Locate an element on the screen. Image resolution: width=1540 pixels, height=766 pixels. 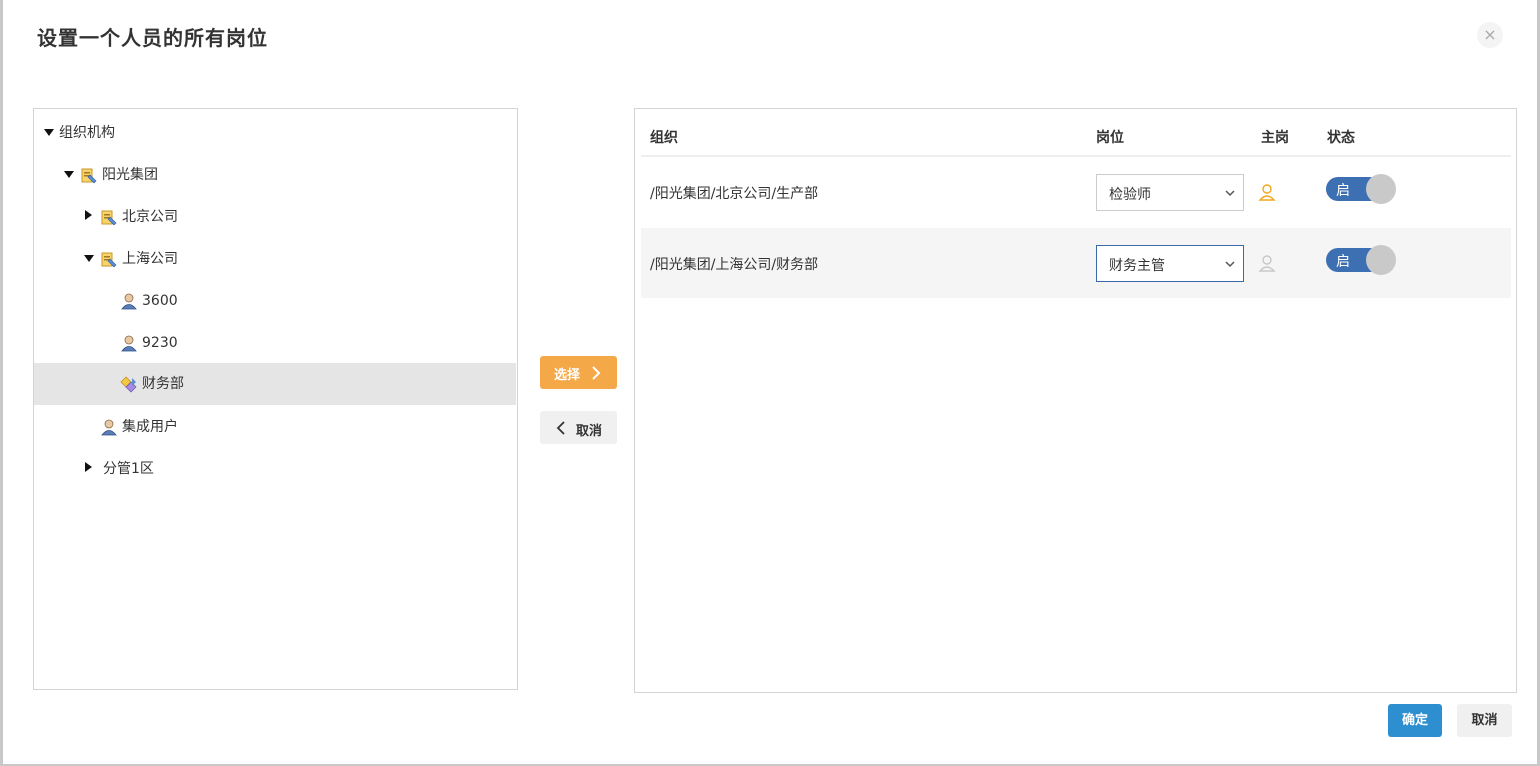
main-post-user-icon-inactive is located at coordinates (1267, 263).